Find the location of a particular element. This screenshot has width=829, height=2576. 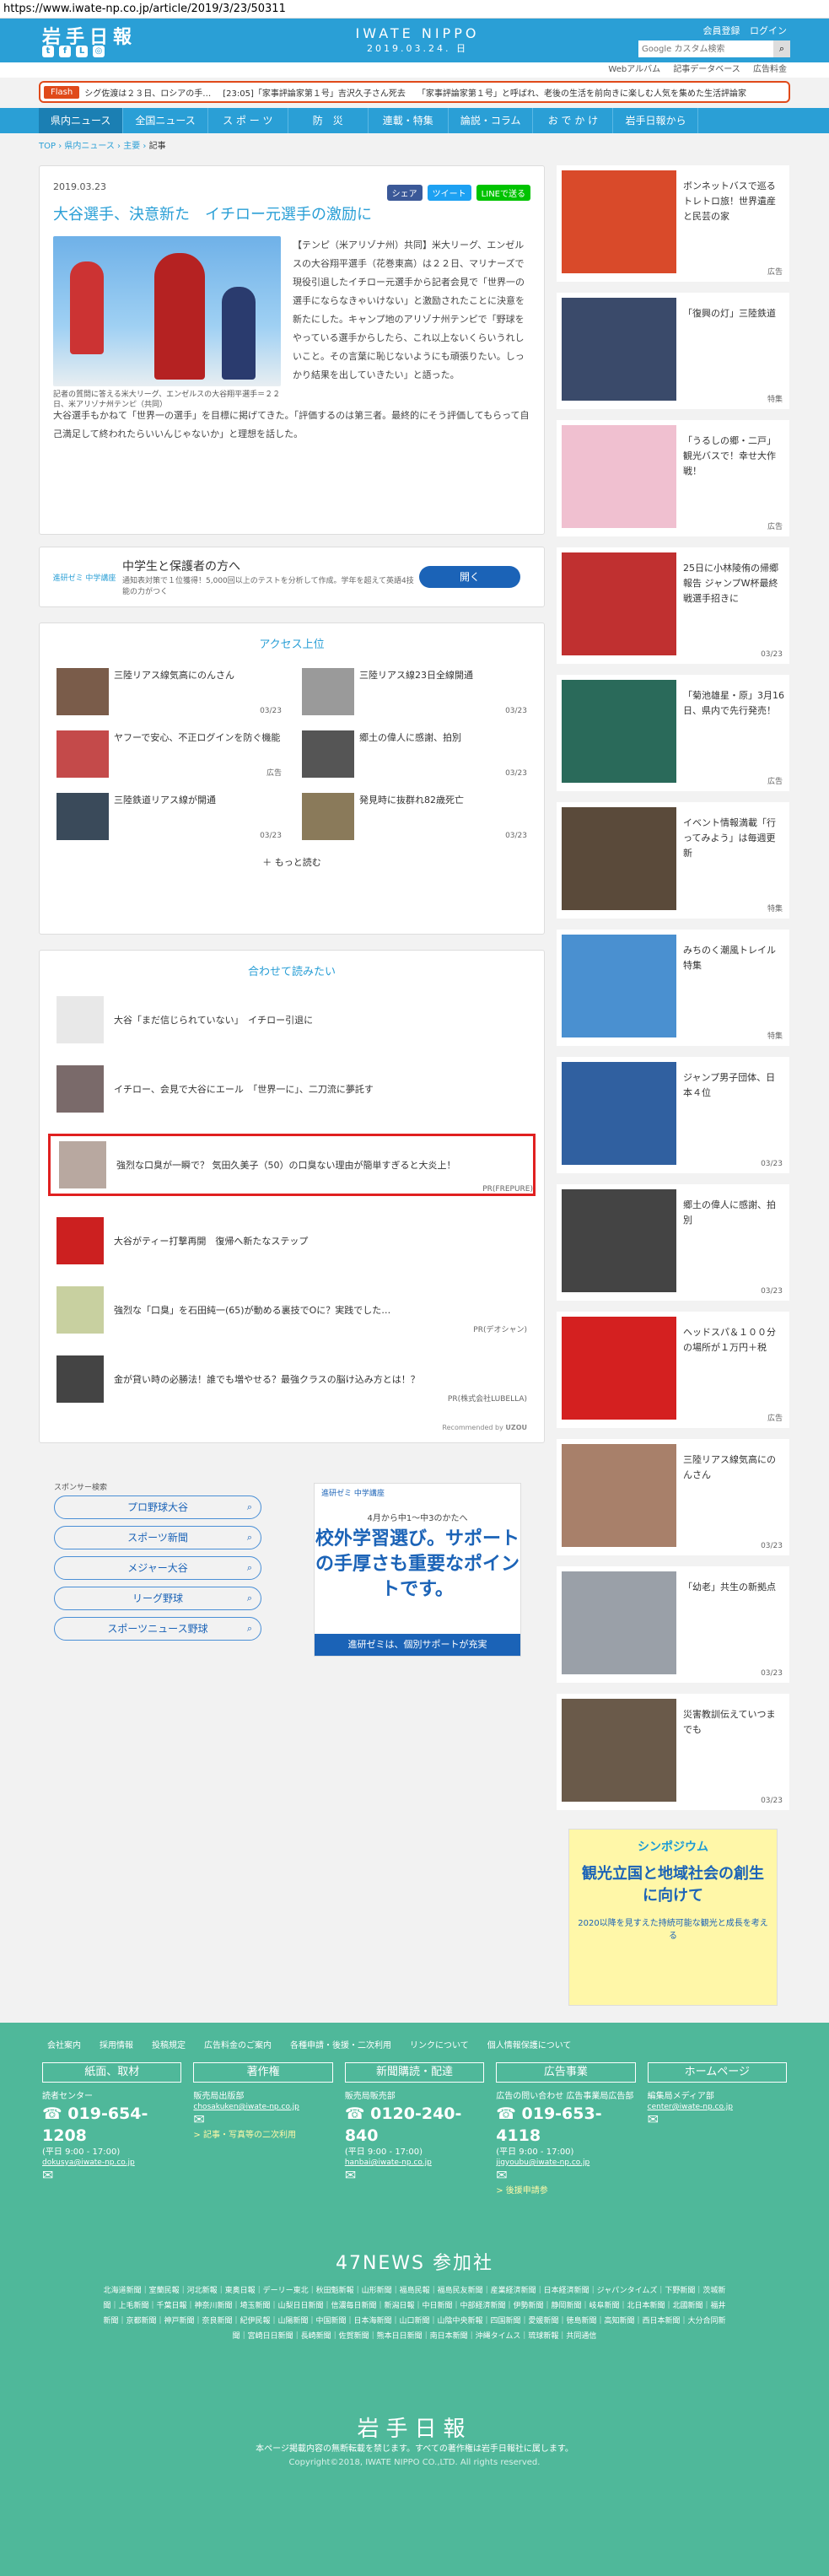

contact-mail: chosakuken@iwate-np.co.jp is located at coordinates (262, 2107).